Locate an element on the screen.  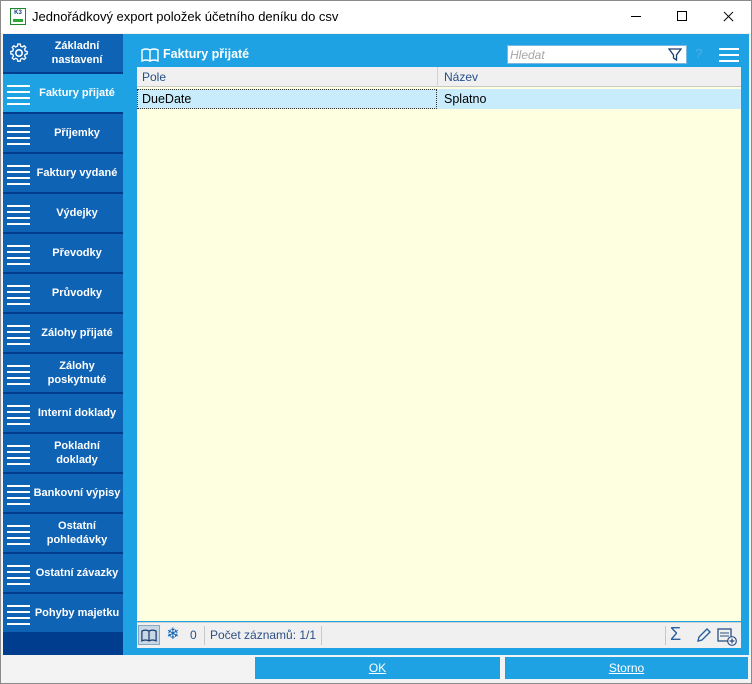
sidebar-item-zakladni-nastaveni: Základní nastavení is located at coordinates (63, 53).